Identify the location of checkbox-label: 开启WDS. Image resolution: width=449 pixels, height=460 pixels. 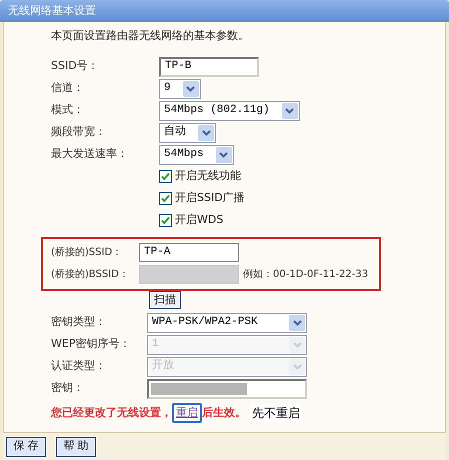
(199, 220).